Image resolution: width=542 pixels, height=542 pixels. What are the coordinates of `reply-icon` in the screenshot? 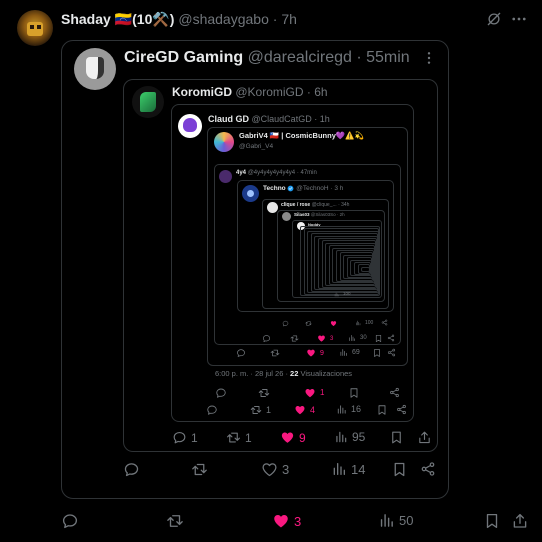 It's located at (221, 393).